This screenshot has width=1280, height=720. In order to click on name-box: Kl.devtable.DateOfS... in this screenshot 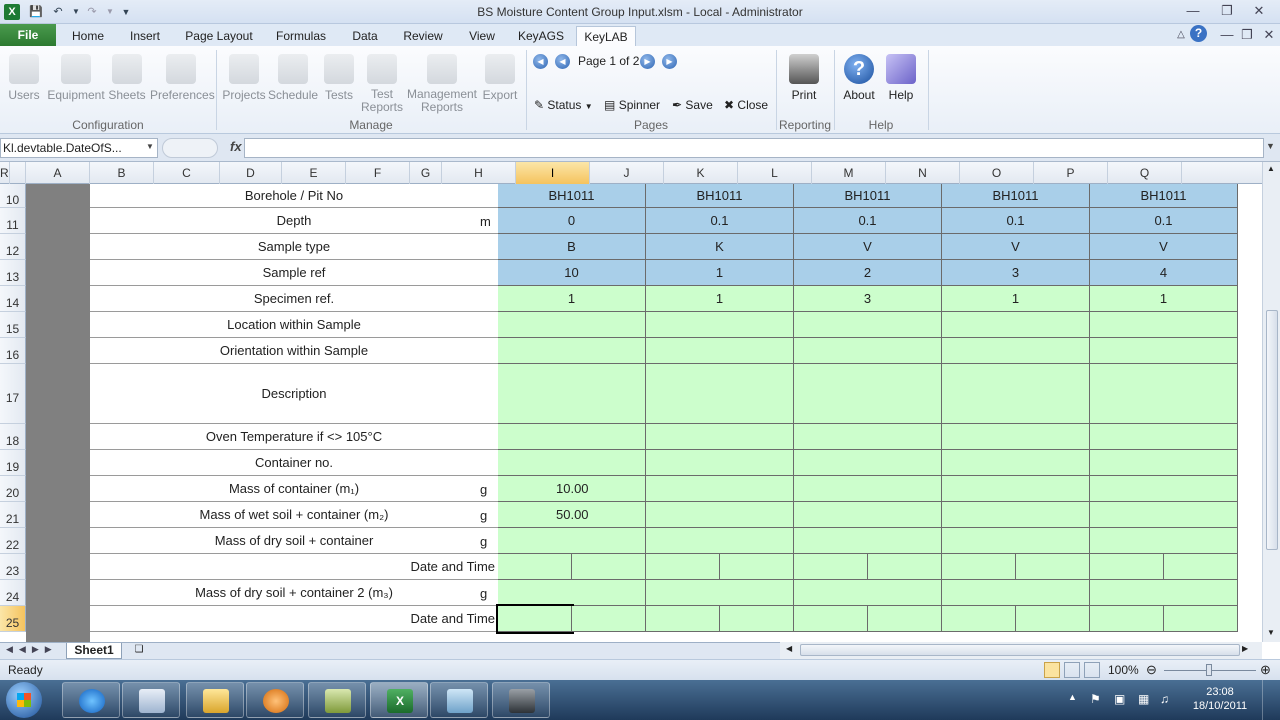, I will do `click(79, 148)`.